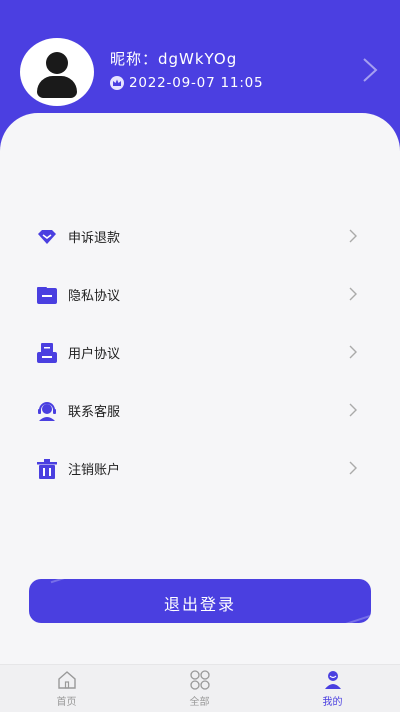  I want to click on avatar-body, so click(57, 87).